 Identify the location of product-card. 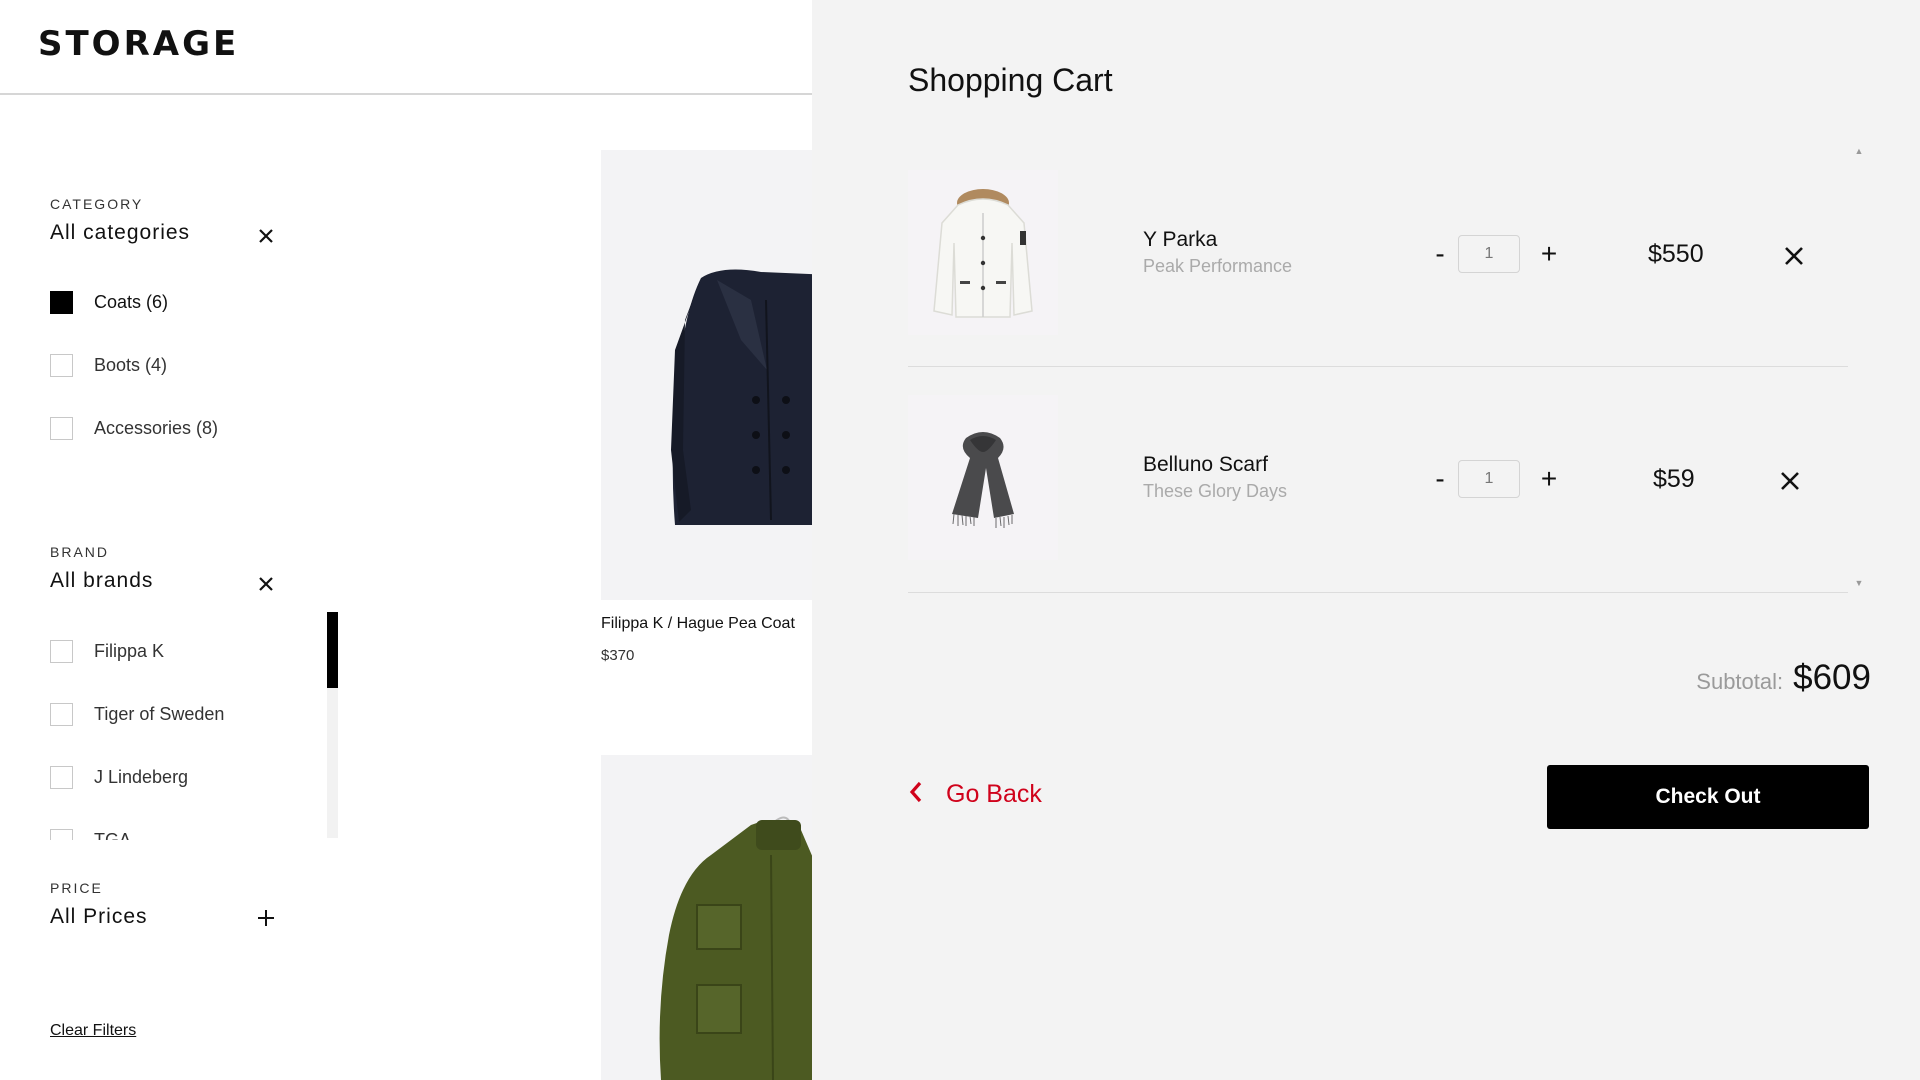
(706, 917).